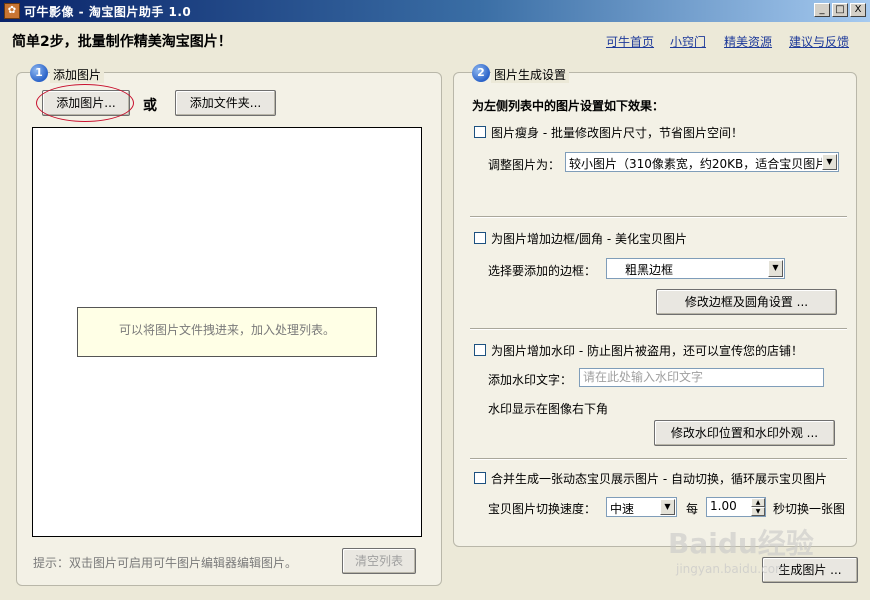 Image resolution: width=870 pixels, height=600 pixels. Describe the element at coordinates (122, 42) in the screenshot. I see `tagline: 简单2步，批量制作精美淘宝图片！` at that location.